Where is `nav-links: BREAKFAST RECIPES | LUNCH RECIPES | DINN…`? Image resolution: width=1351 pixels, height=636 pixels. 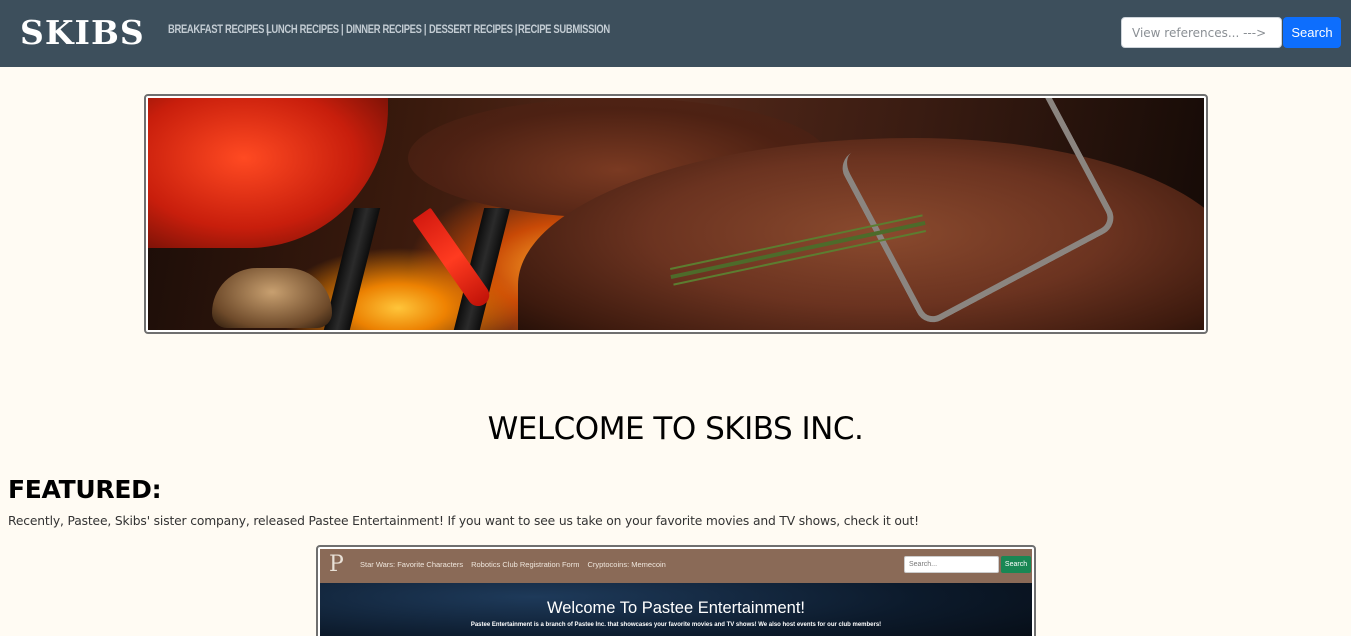
nav-links: BREAKFAST RECIPES | LUNCH RECIPES | DINN… is located at coordinates (389, 30).